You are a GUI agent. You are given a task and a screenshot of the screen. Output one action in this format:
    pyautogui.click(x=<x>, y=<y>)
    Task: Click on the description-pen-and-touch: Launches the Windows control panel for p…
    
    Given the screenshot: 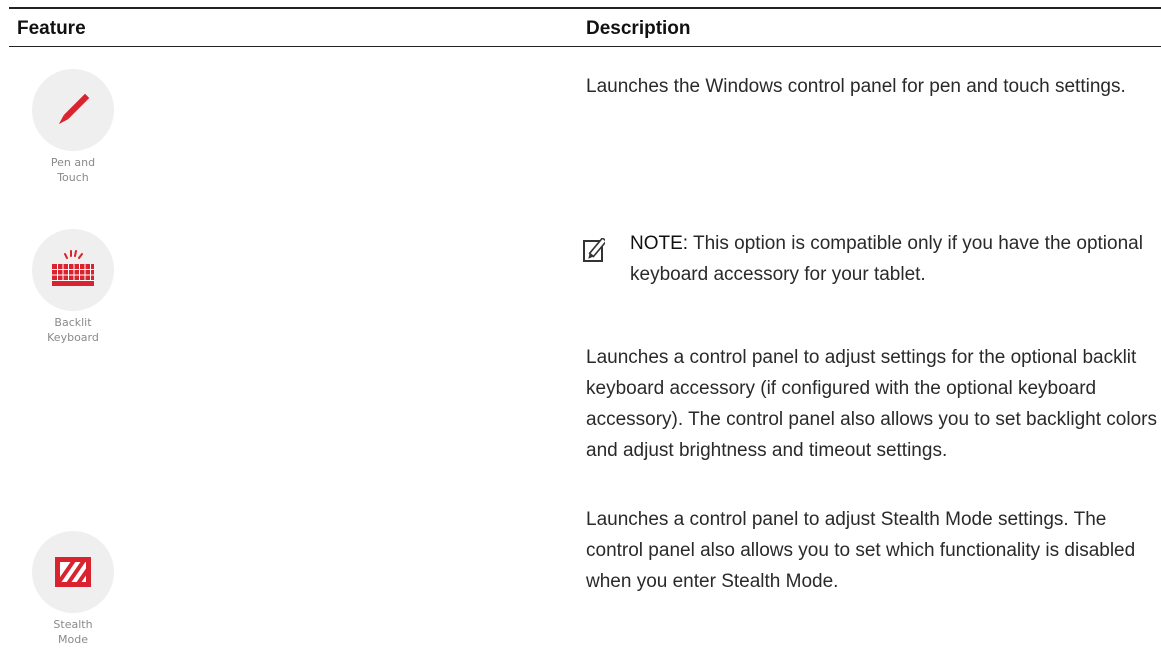 What is the action you would take?
    pyautogui.click(x=856, y=86)
    